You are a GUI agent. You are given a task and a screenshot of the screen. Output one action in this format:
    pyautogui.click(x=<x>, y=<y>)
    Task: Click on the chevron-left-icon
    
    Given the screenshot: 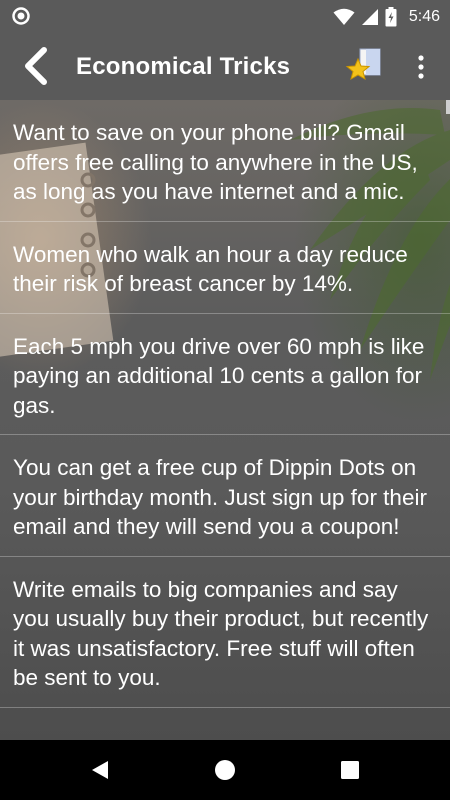 What is the action you would take?
    pyautogui.click(x=36, y=66)
    